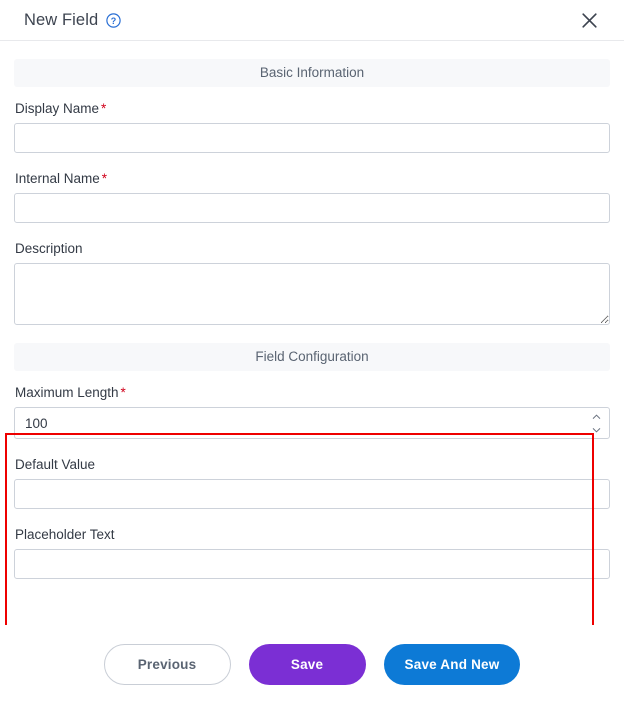 This screenshot has height=703, width=624. I want to click on close-icon, so click(589, 20).